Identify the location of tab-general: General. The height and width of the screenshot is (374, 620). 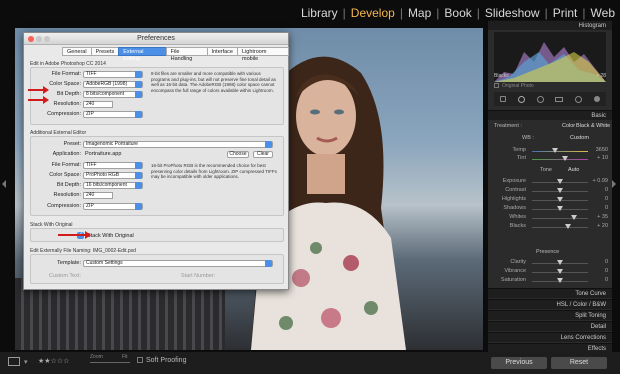
(77, 51).